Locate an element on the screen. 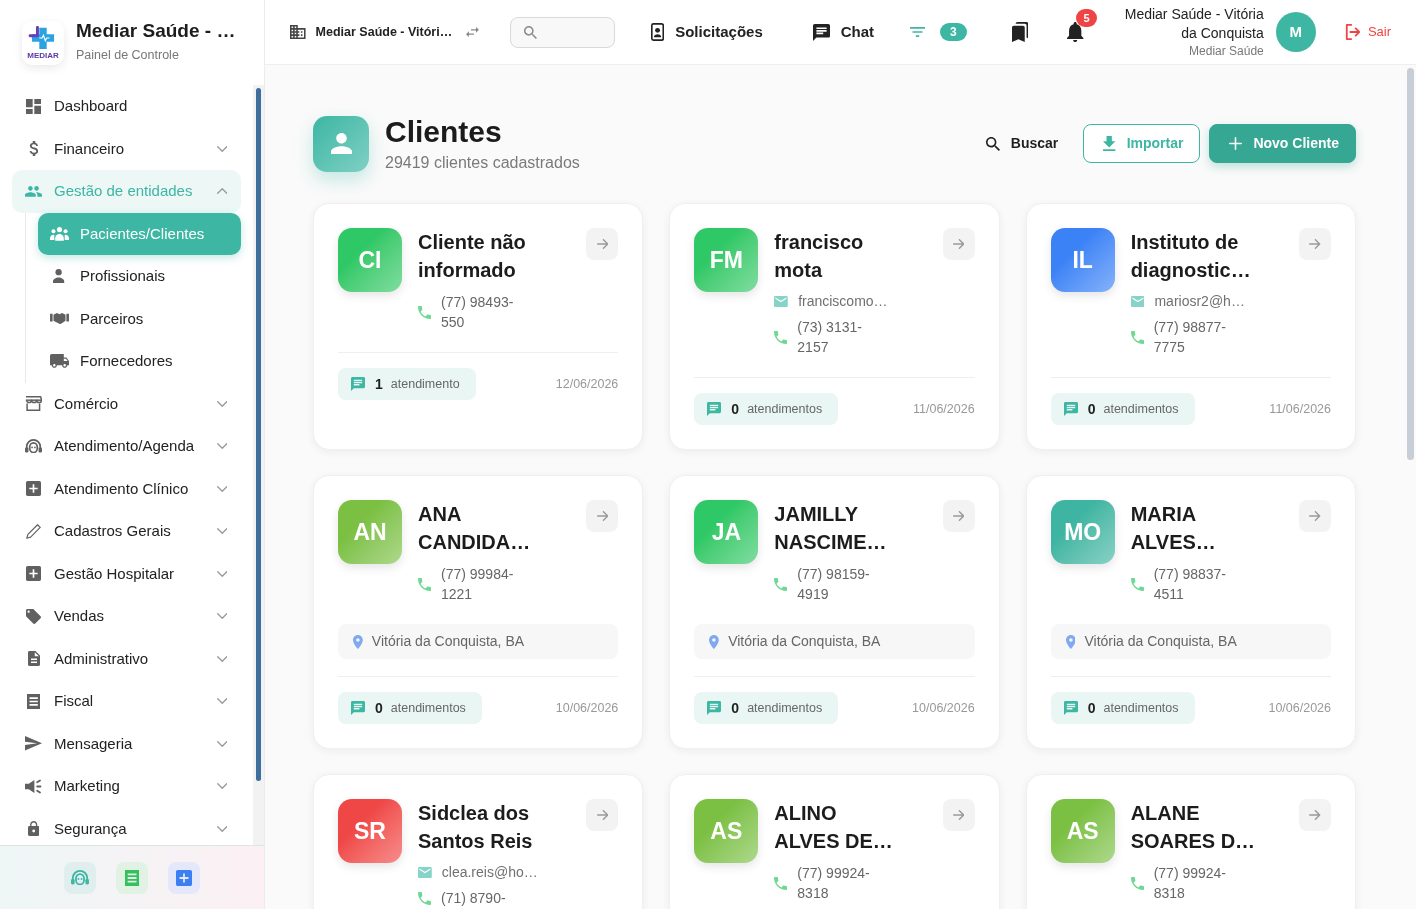 The width and height of the screenshot is (1416, 909). app-subtitle: Painel de Controle is located at coordinates (128, 55).